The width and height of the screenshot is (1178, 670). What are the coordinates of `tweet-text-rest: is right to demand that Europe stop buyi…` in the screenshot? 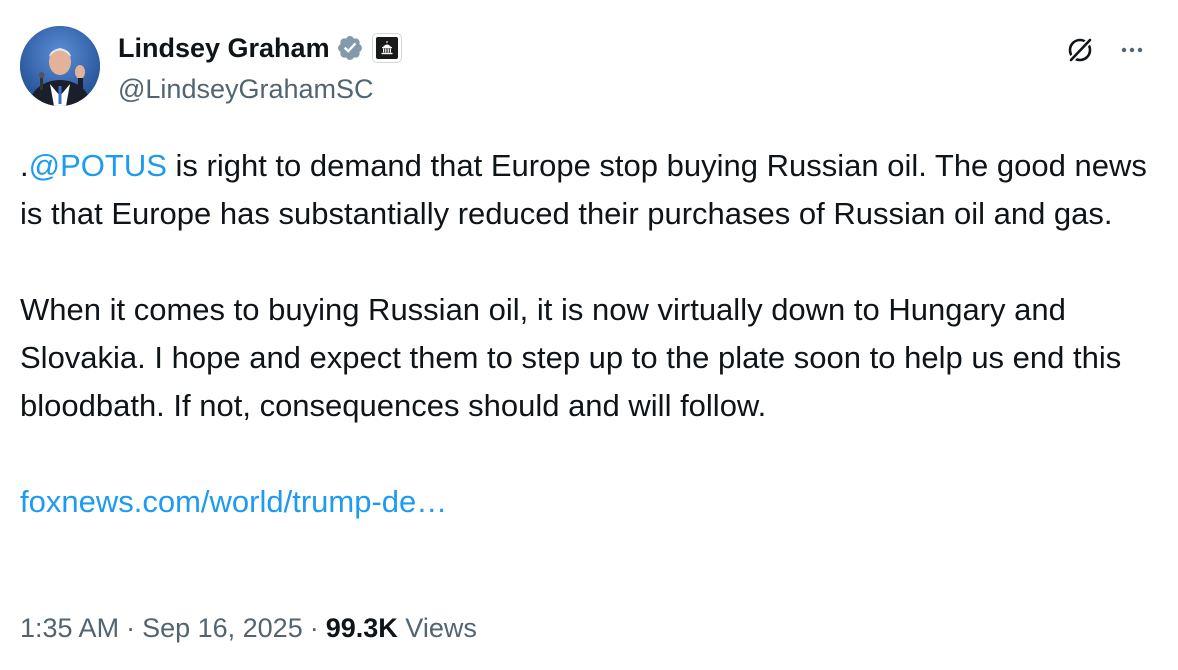 It's located at (583, 189).